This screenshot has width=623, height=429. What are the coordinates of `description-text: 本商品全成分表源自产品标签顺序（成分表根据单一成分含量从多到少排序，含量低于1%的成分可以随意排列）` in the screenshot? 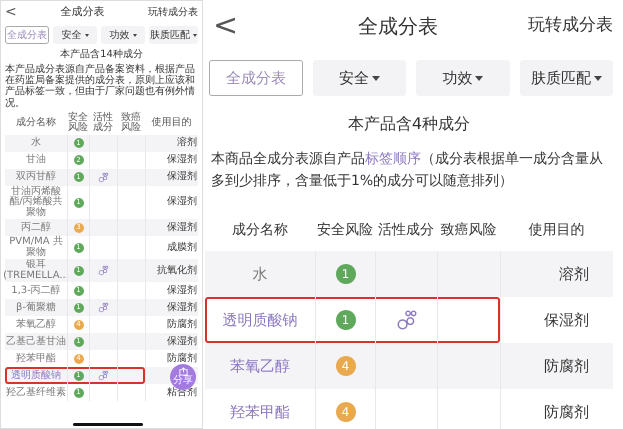 It's located at (407, 171).